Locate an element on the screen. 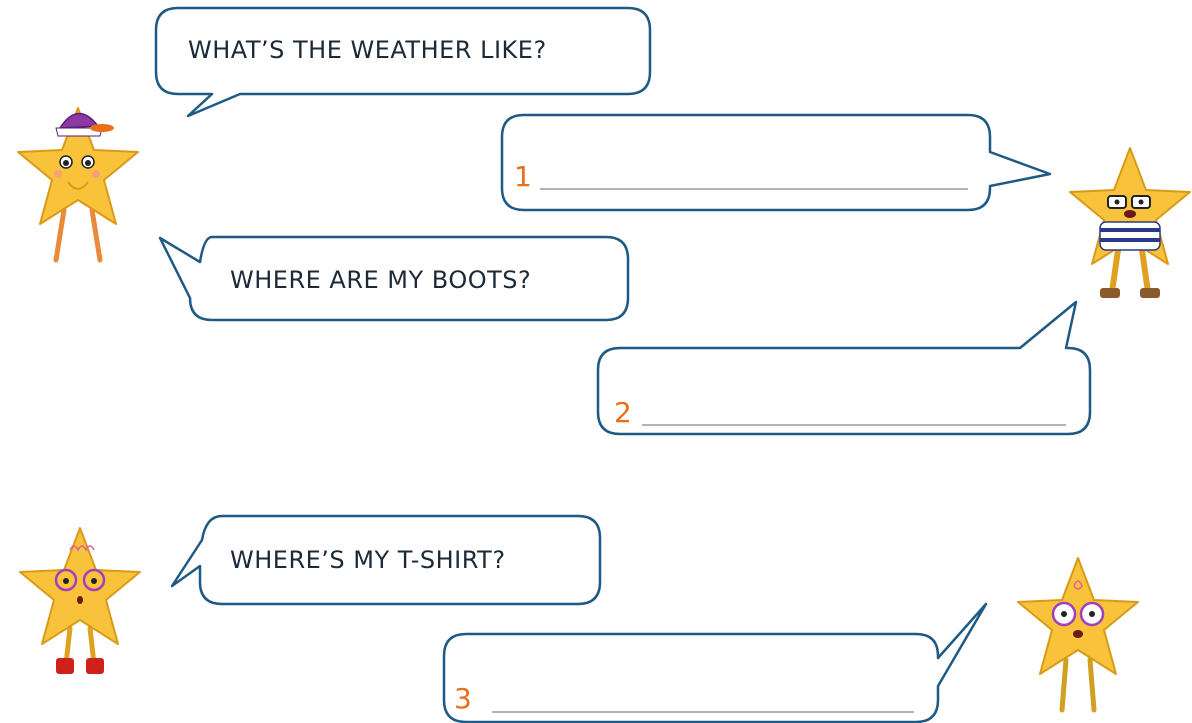 The image size is (1192, 723). star-round-glasses-character-icon is located at coordinates (1078, 635).